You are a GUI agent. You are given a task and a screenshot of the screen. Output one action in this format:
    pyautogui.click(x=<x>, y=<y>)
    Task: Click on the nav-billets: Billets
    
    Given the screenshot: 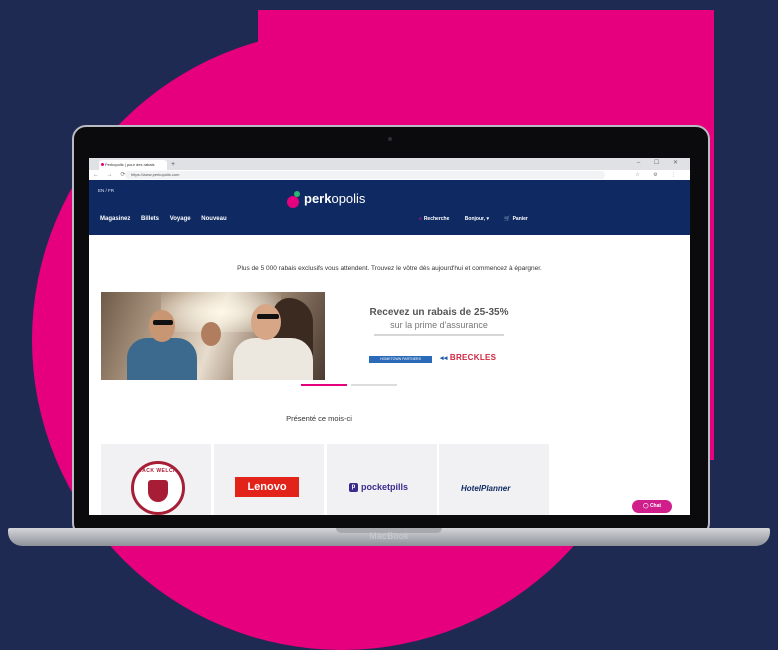 What is the action you would take?
    pyautogui.click(x=150, y=219)
    